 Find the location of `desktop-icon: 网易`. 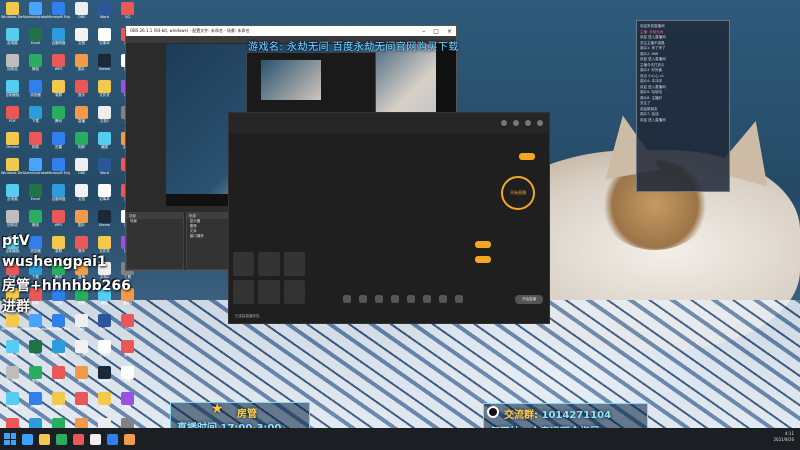

desktop-icon: 网易 is located at coordinates (35, 143).